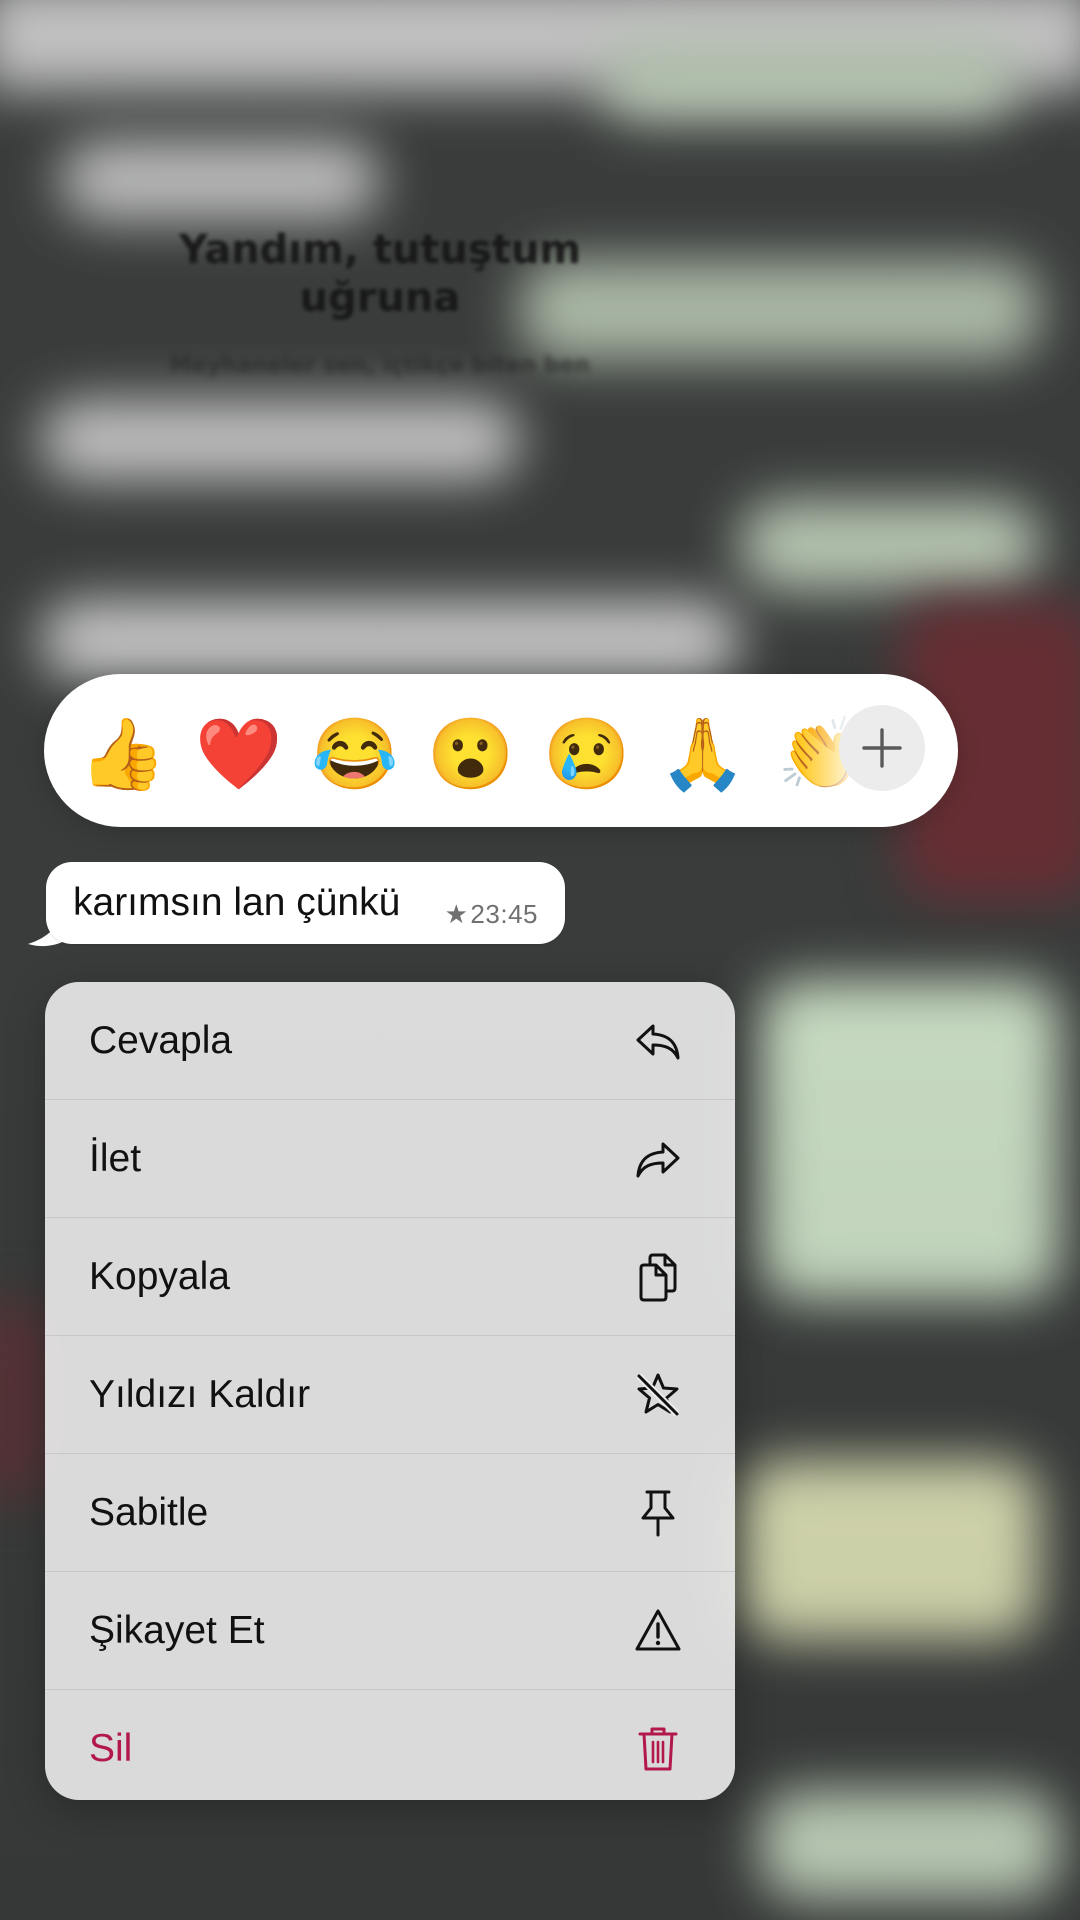  Describe the element at coordinates (390, 1159) in the screenshot. I see `menu-item-forward: İlet` at that location.